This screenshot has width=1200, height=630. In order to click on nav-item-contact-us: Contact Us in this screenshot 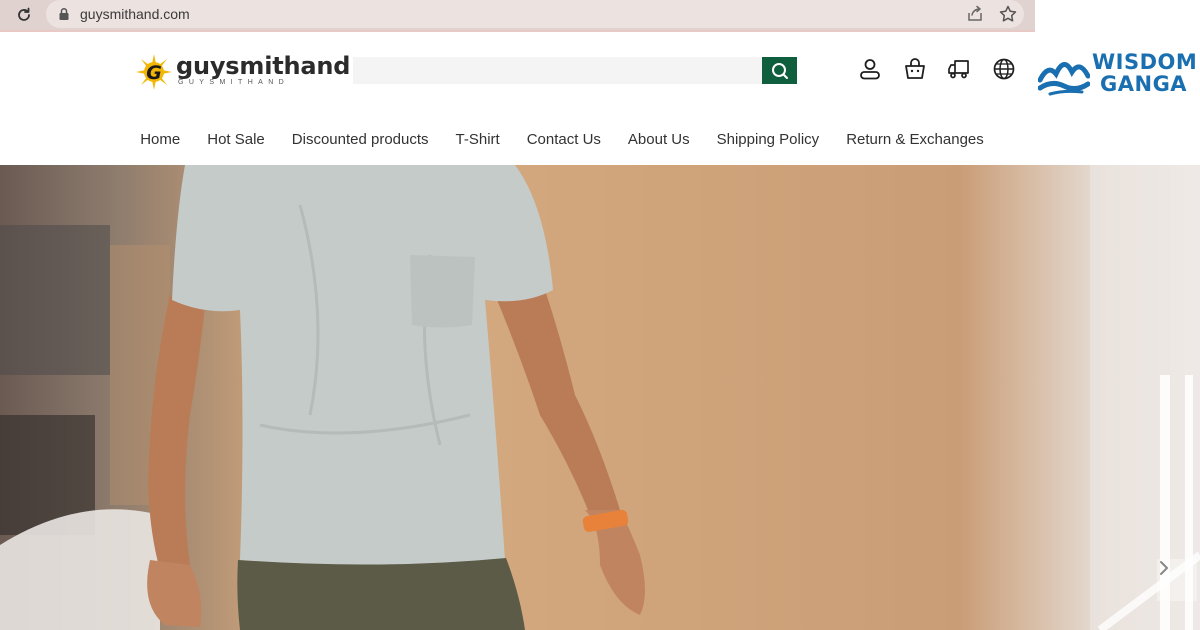, I will do `click(564, 141)`.